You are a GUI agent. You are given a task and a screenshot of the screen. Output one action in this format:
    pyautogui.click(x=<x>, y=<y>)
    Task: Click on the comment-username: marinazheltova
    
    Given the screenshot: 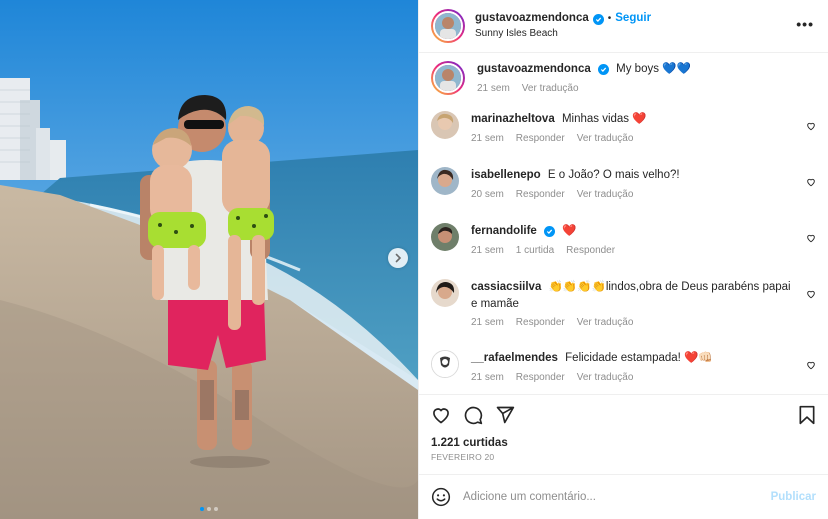 What is the action you would take?
    pyautogui.click(x=513, y=119)
    